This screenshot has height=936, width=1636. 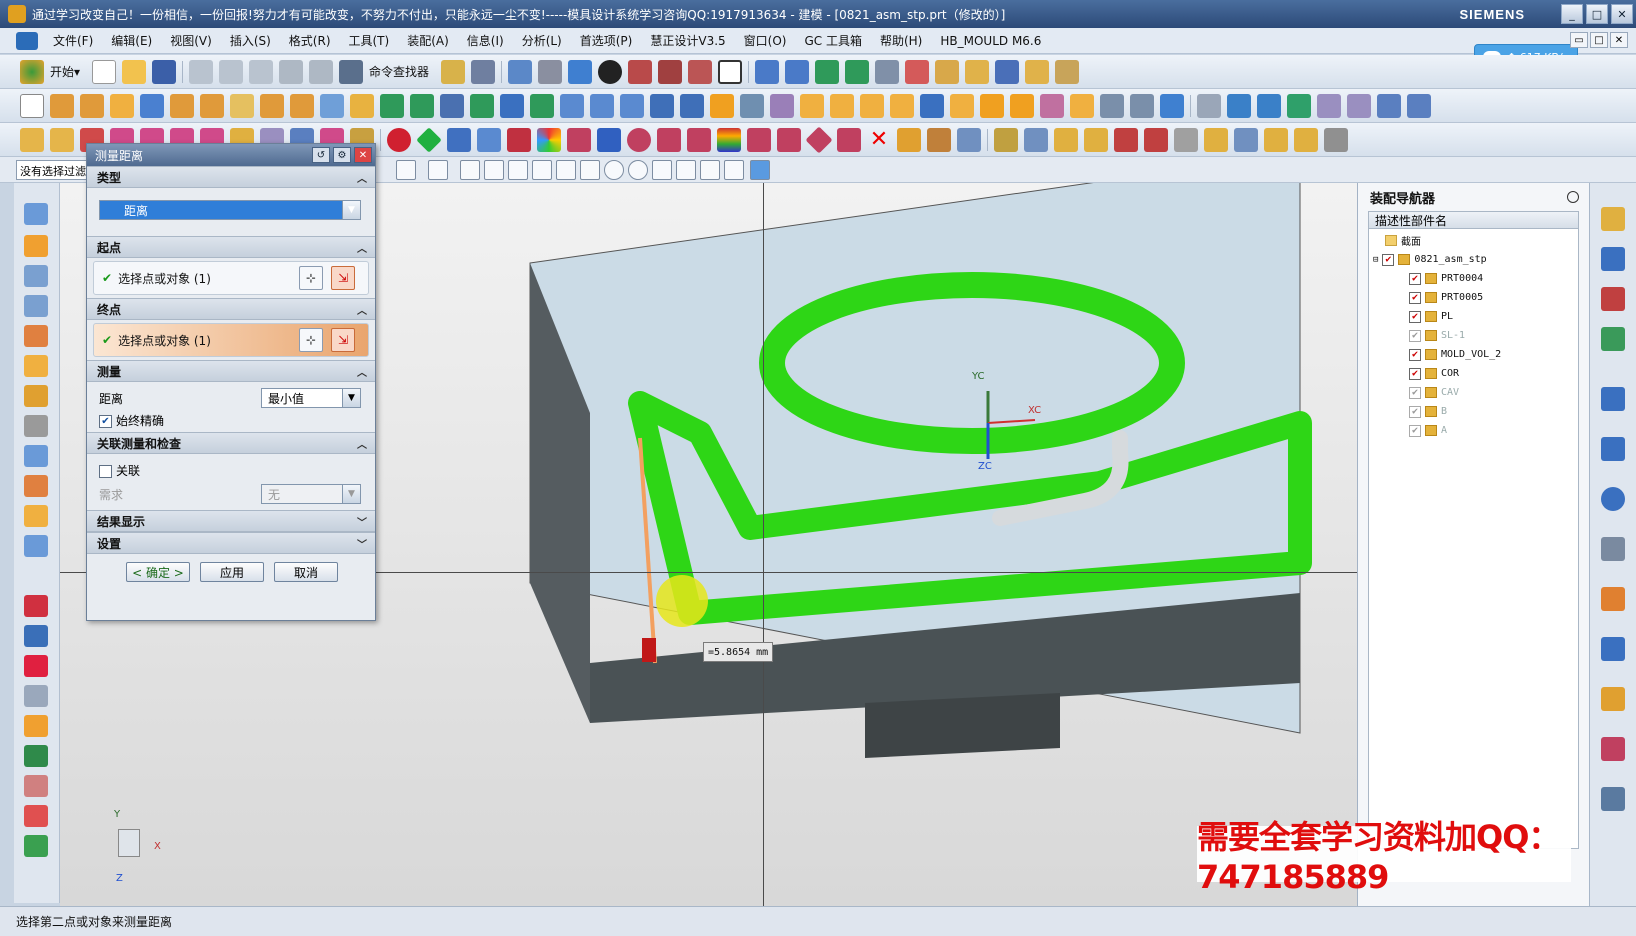 I want to click on analysis-5-icon, so click(x=36, y=726).